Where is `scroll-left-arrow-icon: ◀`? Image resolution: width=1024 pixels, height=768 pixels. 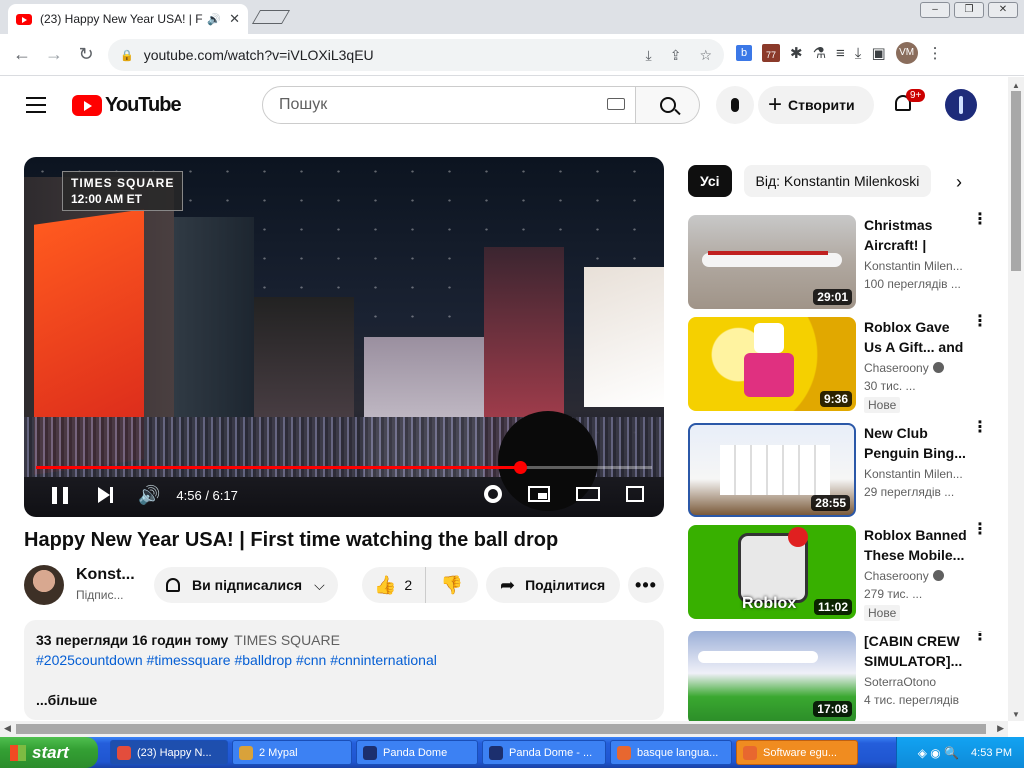 scroll-left-arrow-icon: ◀ is located at coordinates (7, 728).